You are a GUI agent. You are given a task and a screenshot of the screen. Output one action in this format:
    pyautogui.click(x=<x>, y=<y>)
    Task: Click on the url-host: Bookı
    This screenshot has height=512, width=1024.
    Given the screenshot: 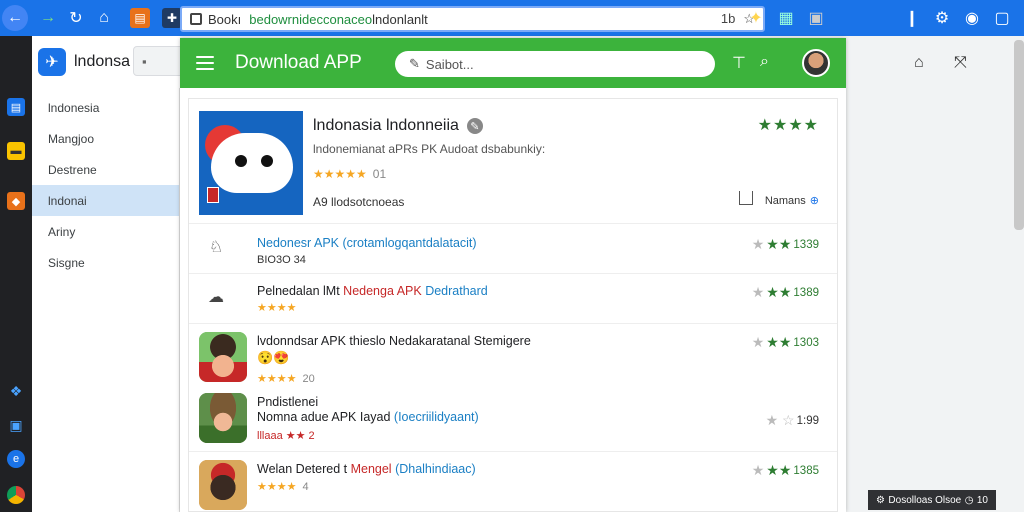 What is the action you would take?
    pyautogui.click(x=225, y=19)
    